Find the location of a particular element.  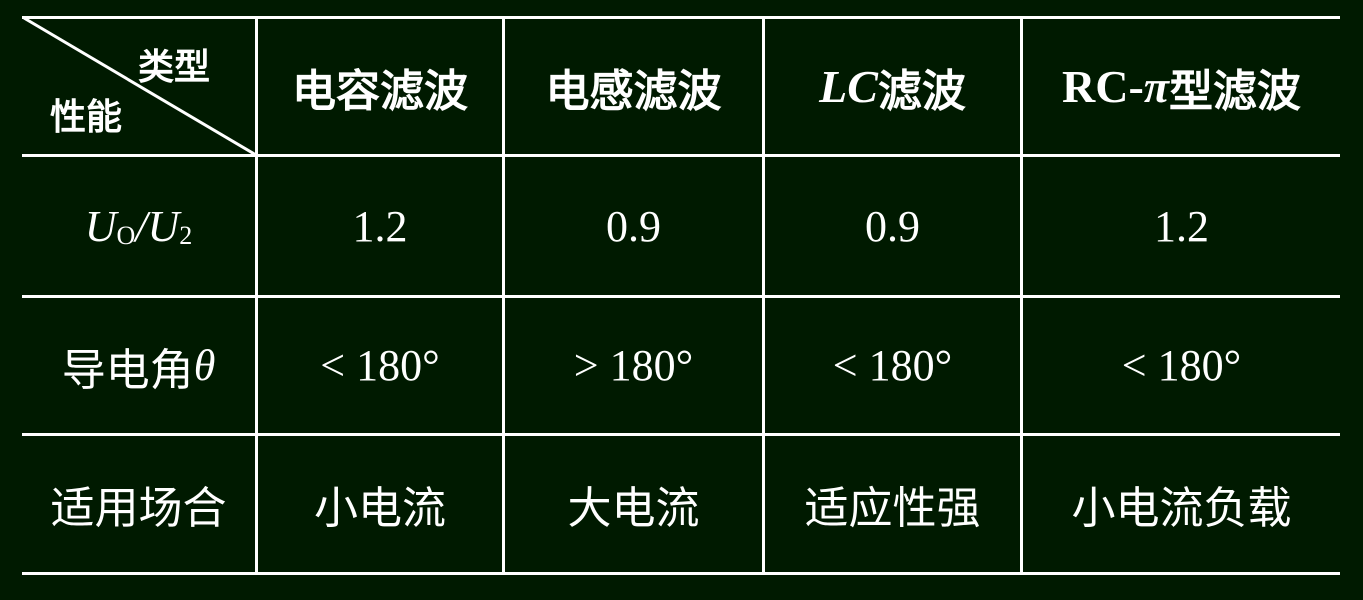

row-label-application: 适用场合 is located at coordinates (138, 508).